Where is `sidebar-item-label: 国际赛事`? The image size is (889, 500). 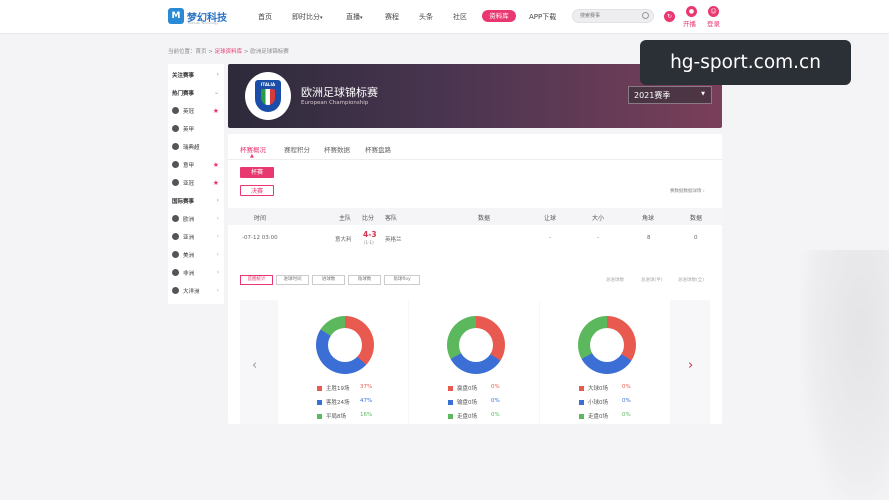 sidebar-item-label: 国际赛事 is located at coordinates (183, 201).